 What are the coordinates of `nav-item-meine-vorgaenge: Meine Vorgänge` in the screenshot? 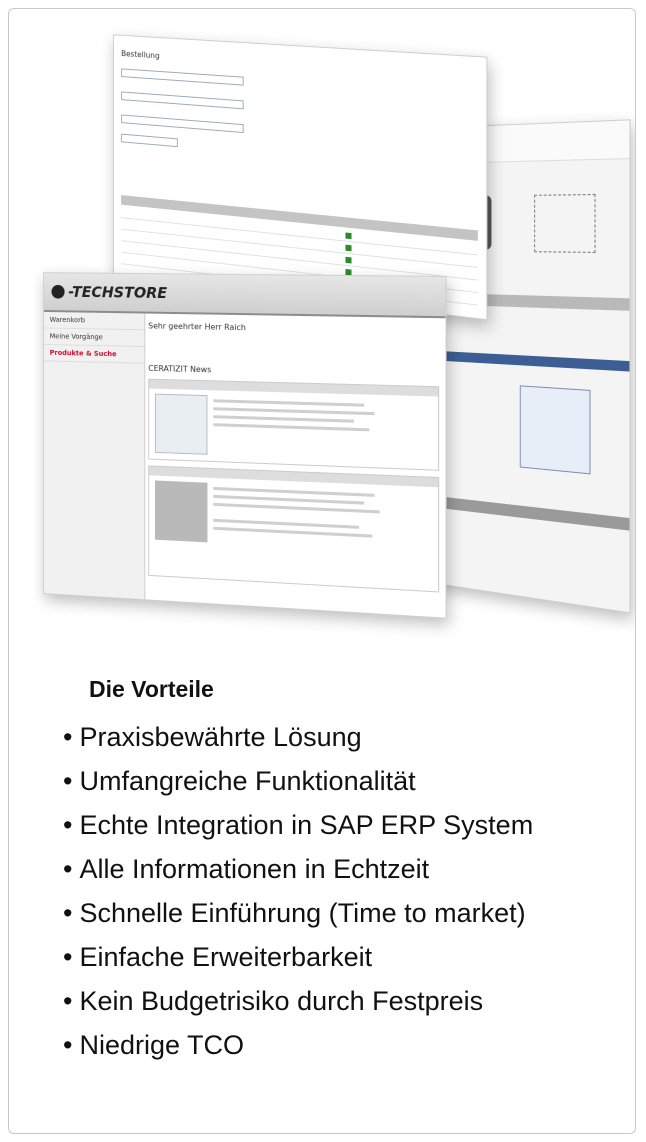 It's located at (94, 338).